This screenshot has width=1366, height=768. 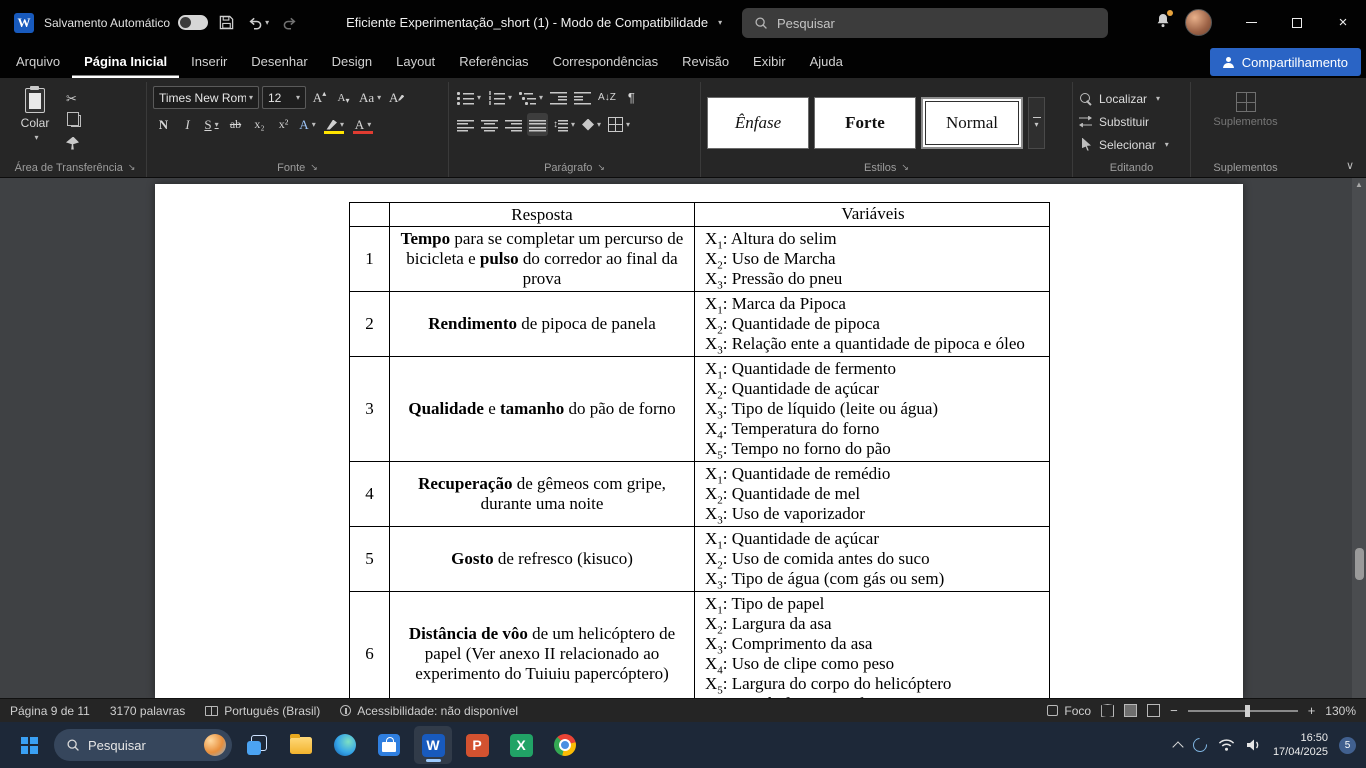 I want to click on zoom-in-button: +, so click(x=1312, y=710).